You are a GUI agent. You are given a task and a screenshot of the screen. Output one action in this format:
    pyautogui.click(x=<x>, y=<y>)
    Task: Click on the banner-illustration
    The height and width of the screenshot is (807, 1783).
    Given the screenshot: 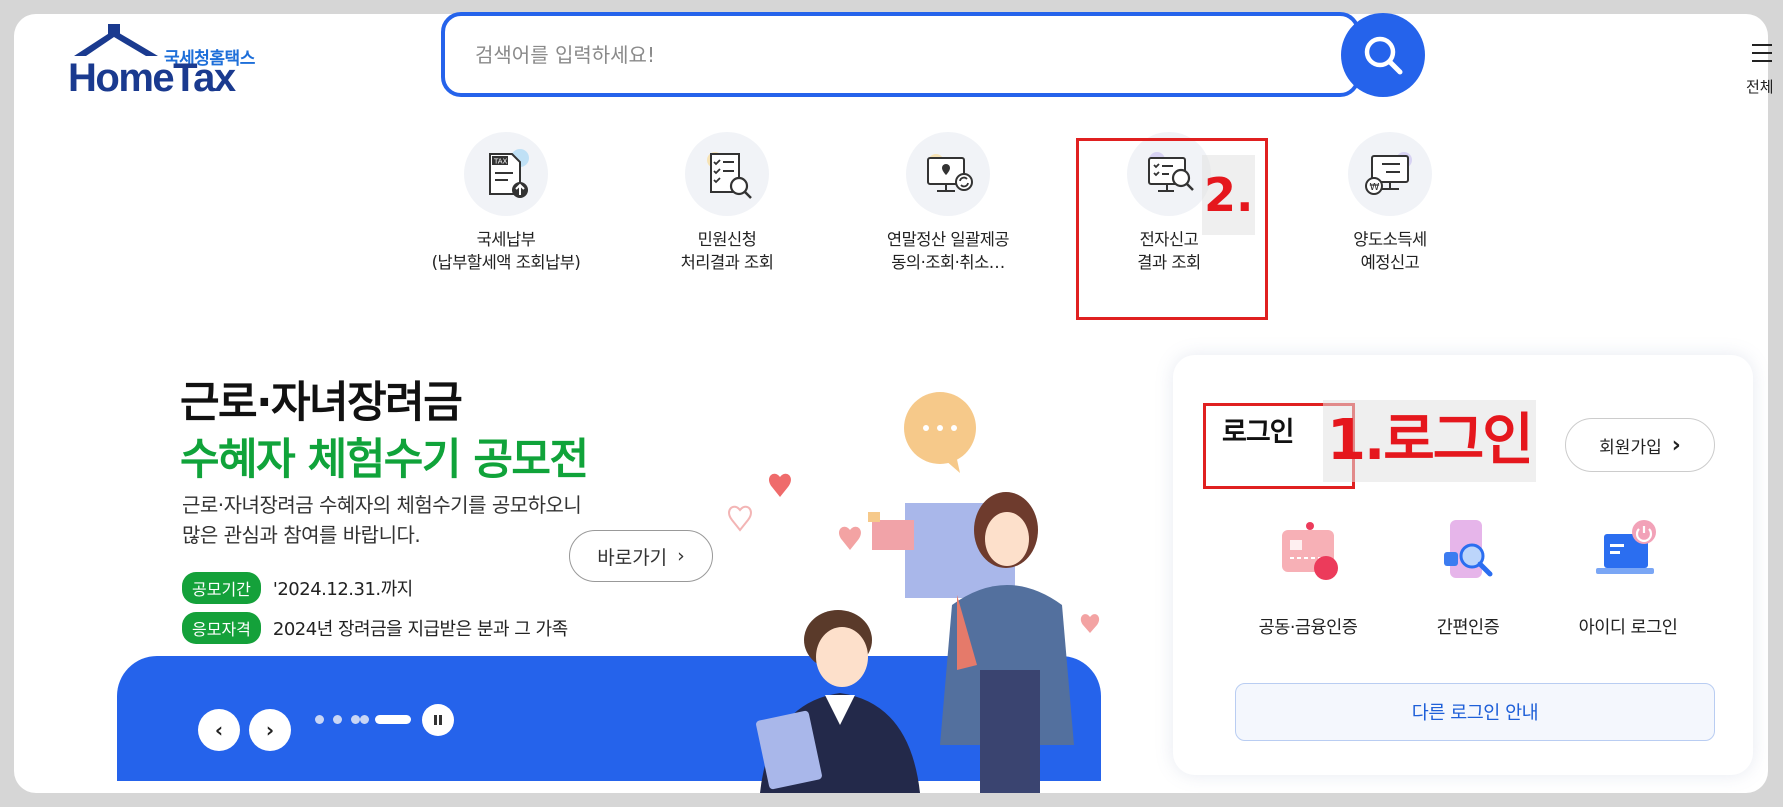 What is the action you would take?
    pyautogui.click(x=914, y=592)
    